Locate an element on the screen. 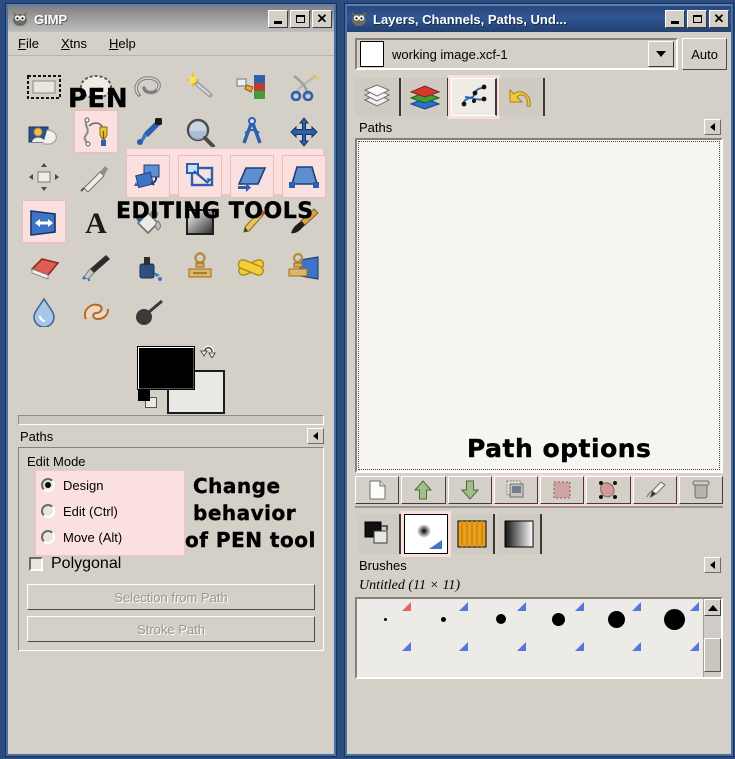  tab-paths is located at coordinates (474, 97).